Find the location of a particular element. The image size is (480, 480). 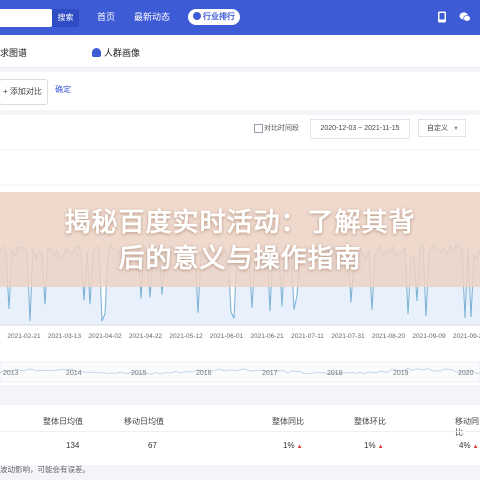

x-tick-label: 2021-09-09 is located at coordinates (429, 336).